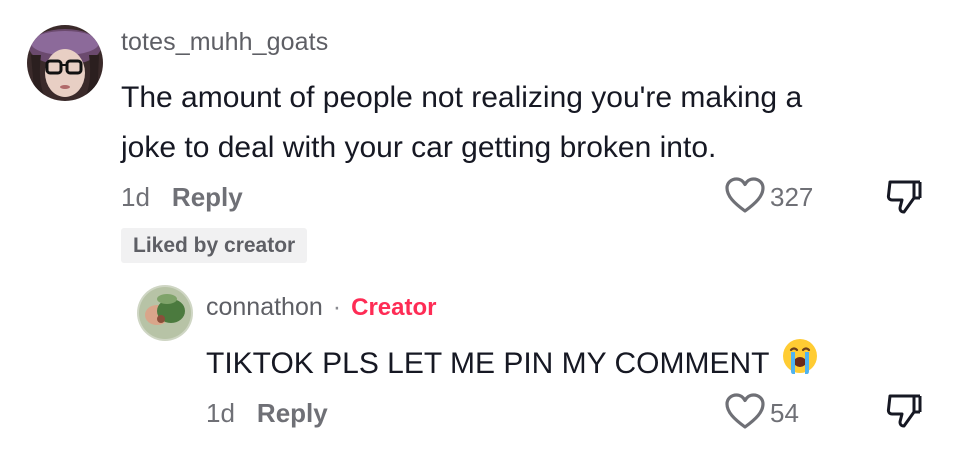 This screenshot has height=454, width=960. I want to click on liked-by-creator-badge: Liked by creator, so click(214, 245).